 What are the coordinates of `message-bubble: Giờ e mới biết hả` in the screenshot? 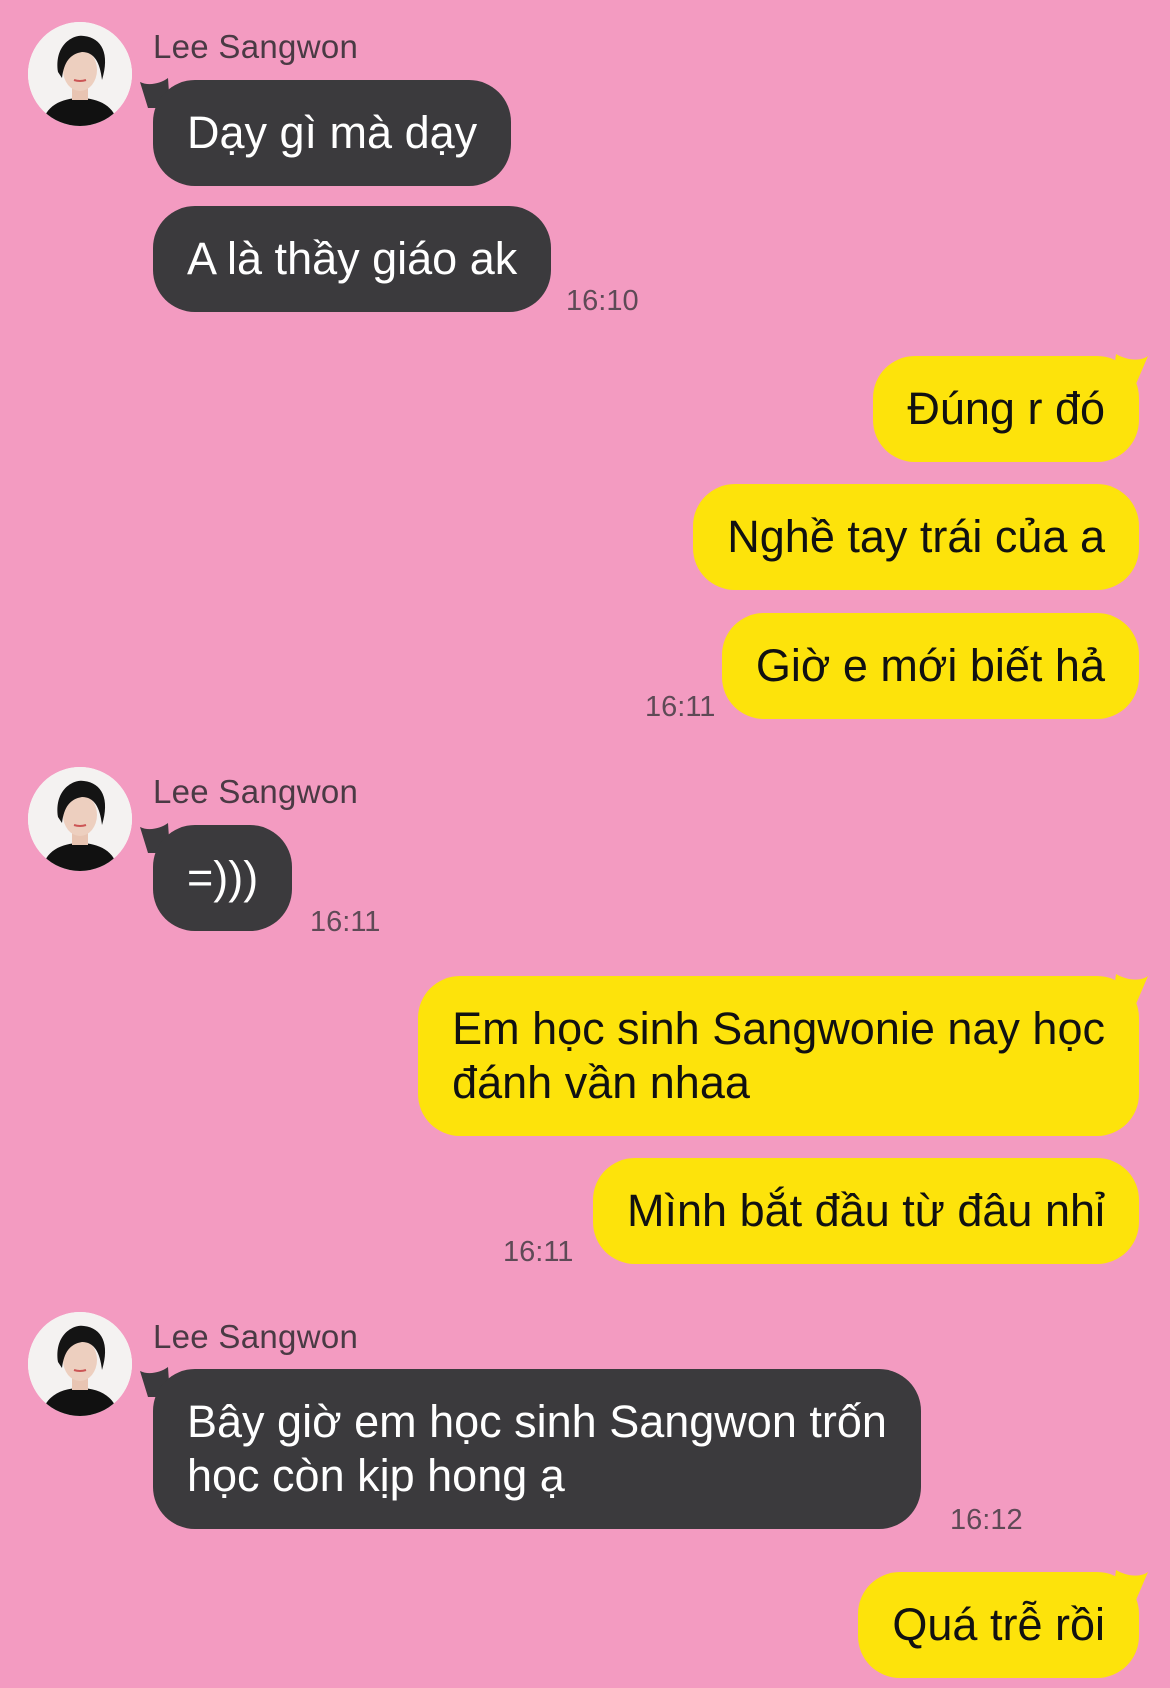 It's located at (930, 666).